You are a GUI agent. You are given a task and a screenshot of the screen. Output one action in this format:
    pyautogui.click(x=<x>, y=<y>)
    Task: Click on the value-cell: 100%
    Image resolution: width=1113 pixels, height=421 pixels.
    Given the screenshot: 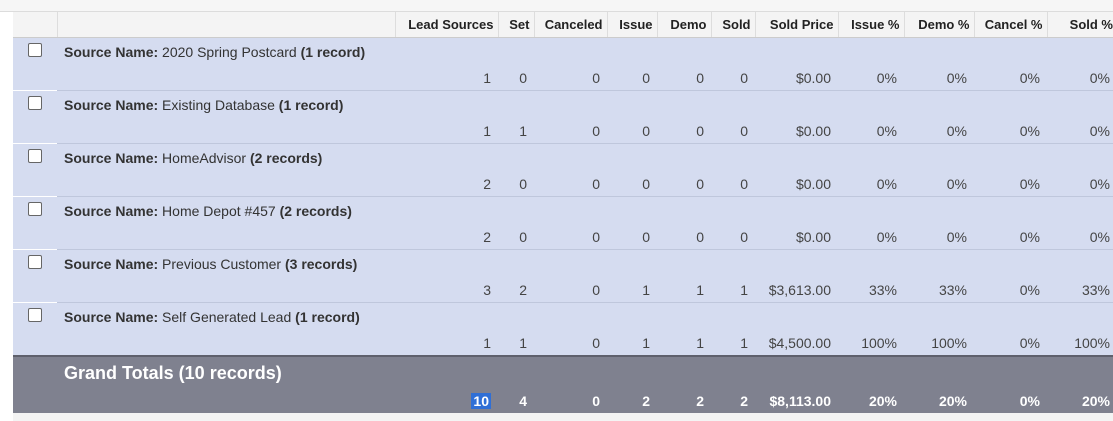 What is the action you would take?
    pyautogui.click(x=939, y=344)
    